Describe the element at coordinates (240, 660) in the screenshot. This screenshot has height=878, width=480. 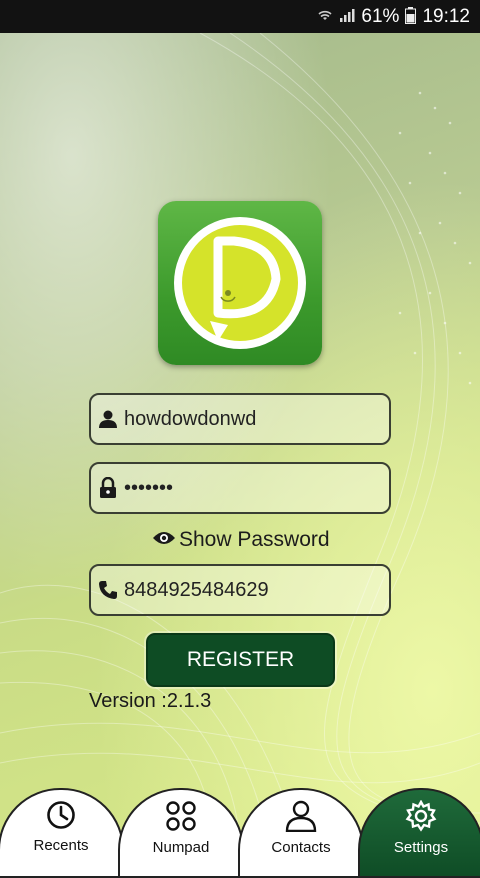
I see `register-button: REGISTER` at that location.